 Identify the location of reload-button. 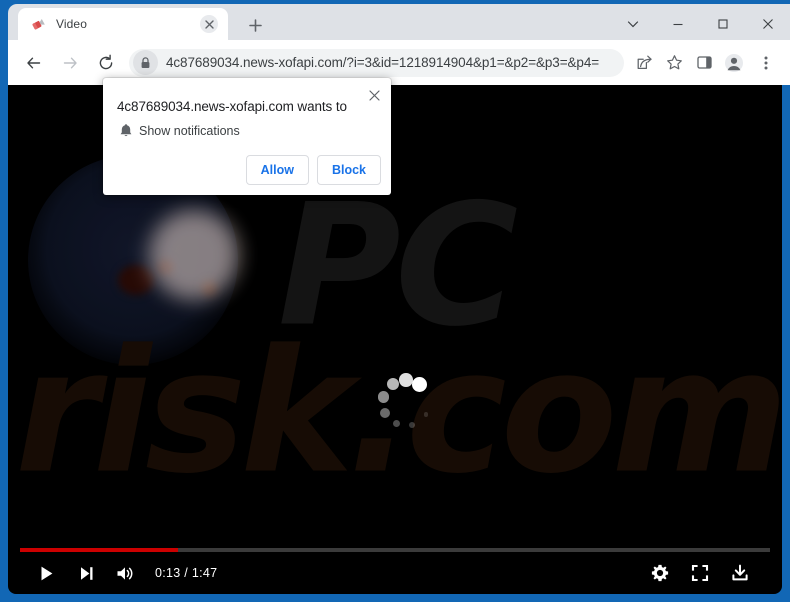
(106, 63).